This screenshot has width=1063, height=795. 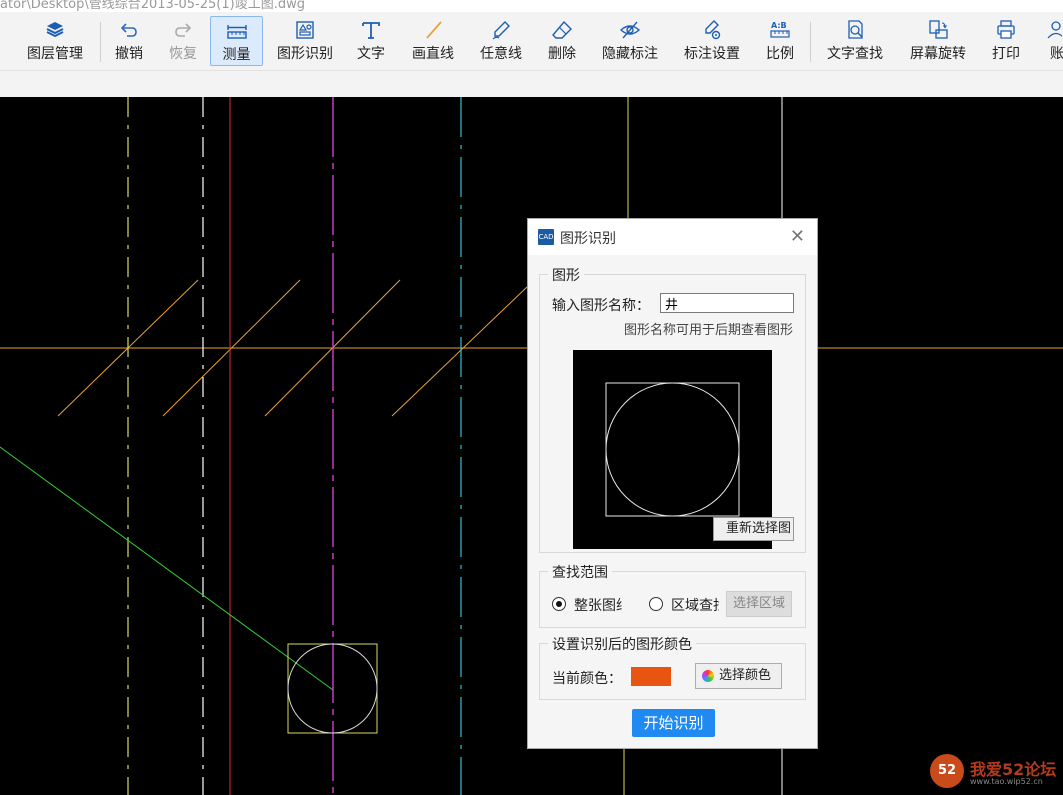 I want to click on ruler-icon, so click(x=236, y=32).